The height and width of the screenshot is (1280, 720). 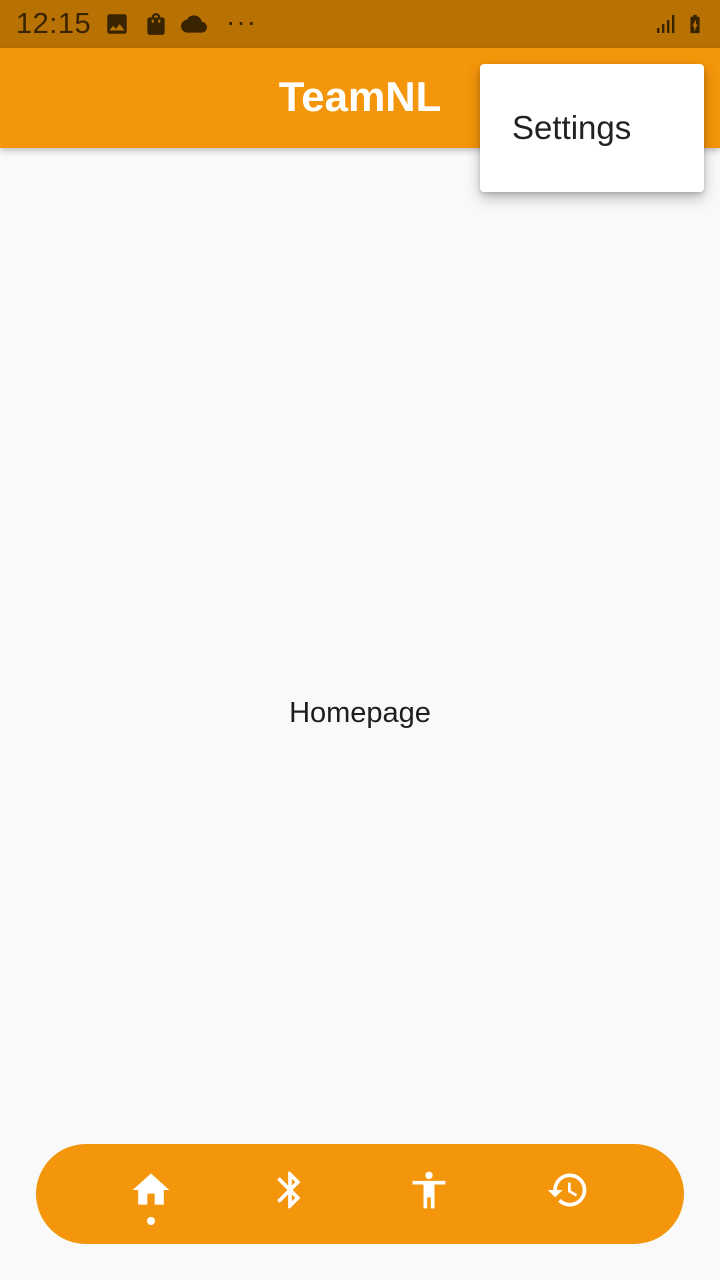 I want to click on shopping-bag-icon, so click(x=156, y=24).